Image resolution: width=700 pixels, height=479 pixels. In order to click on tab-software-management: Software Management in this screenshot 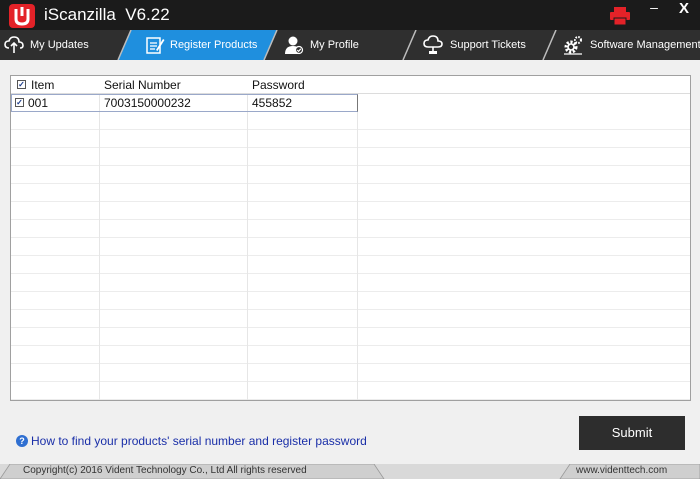, I will do `click(625, 45)`.